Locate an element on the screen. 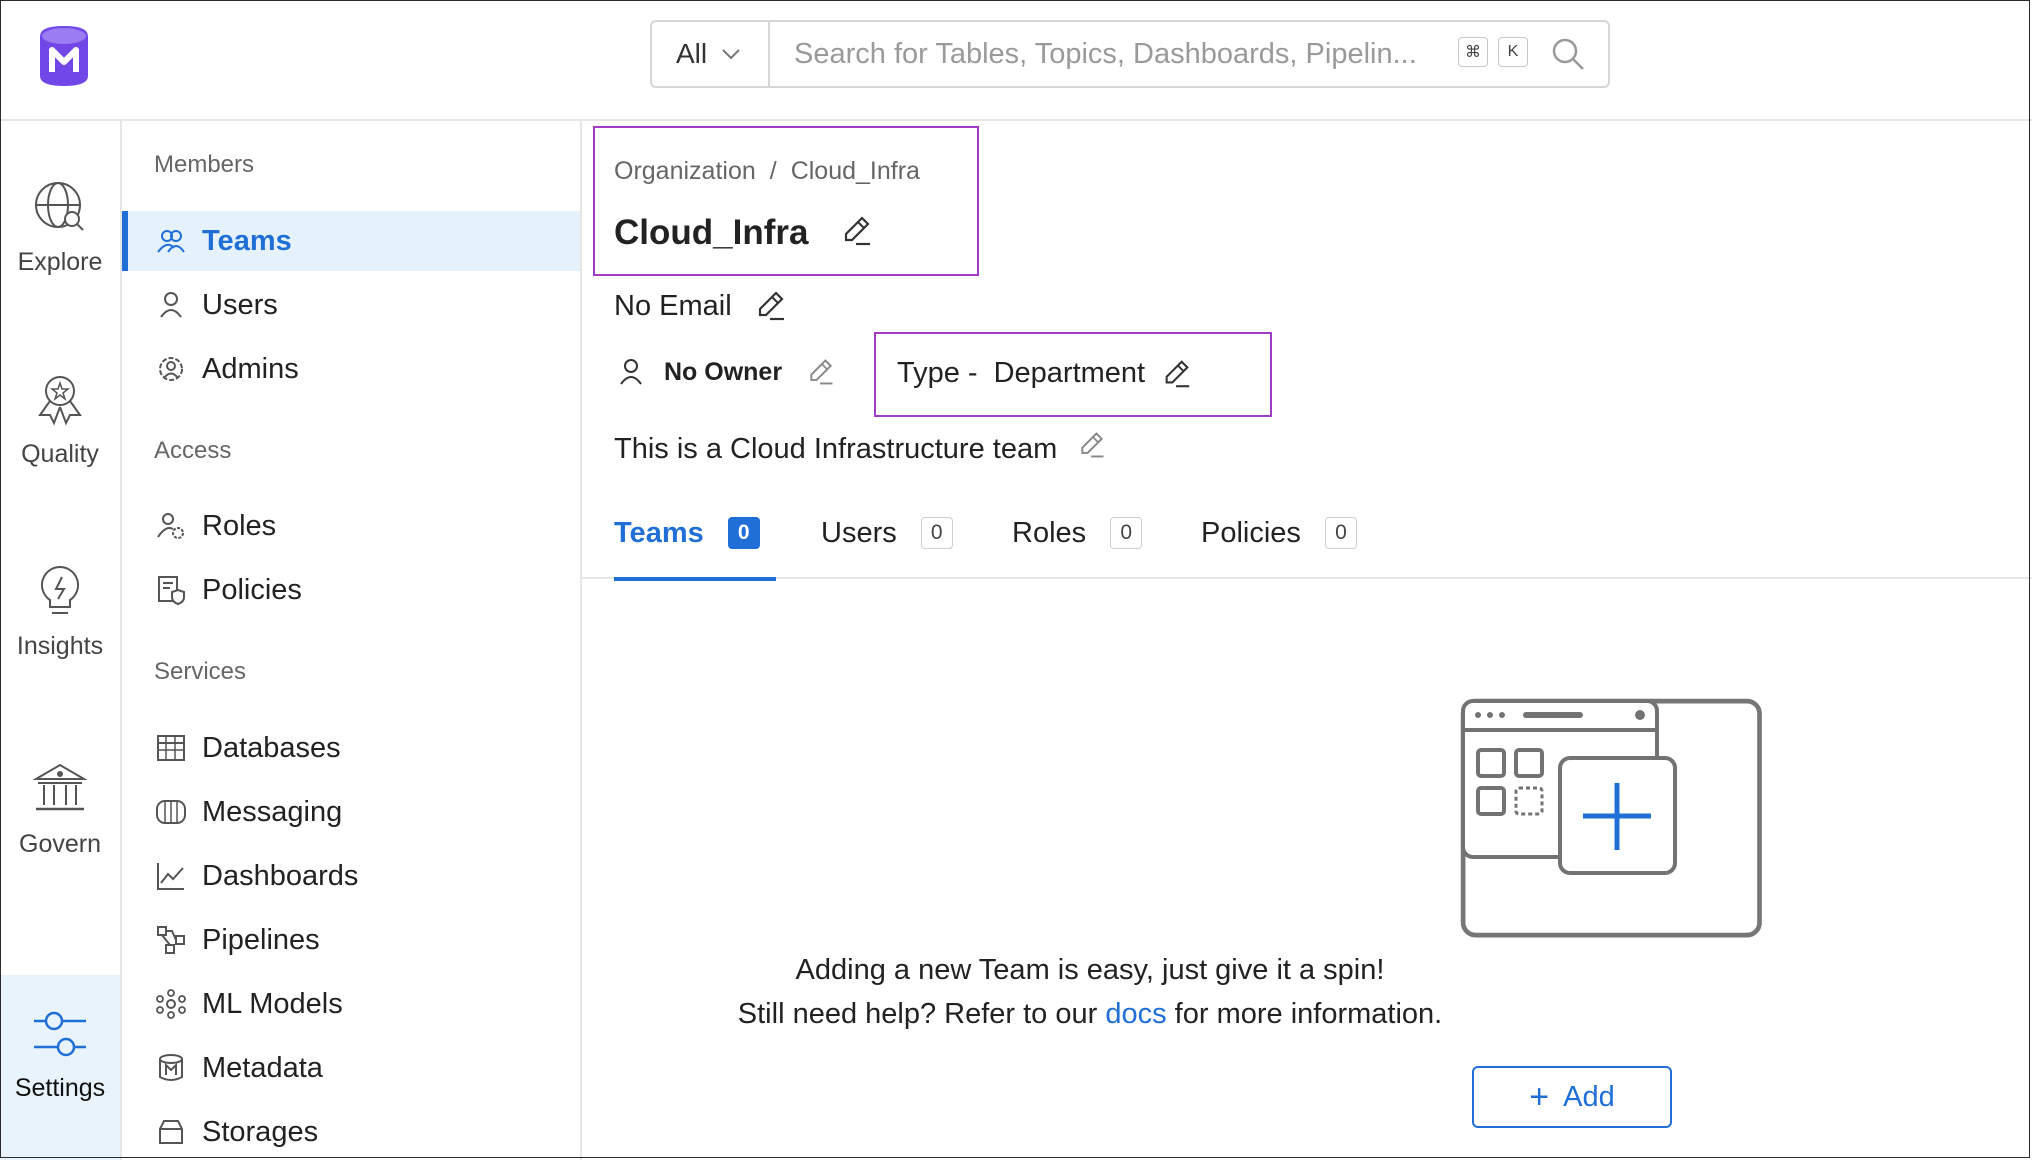 The image size is (2032, 1162). nav-label: Insights is located at coordinates (60, 646).